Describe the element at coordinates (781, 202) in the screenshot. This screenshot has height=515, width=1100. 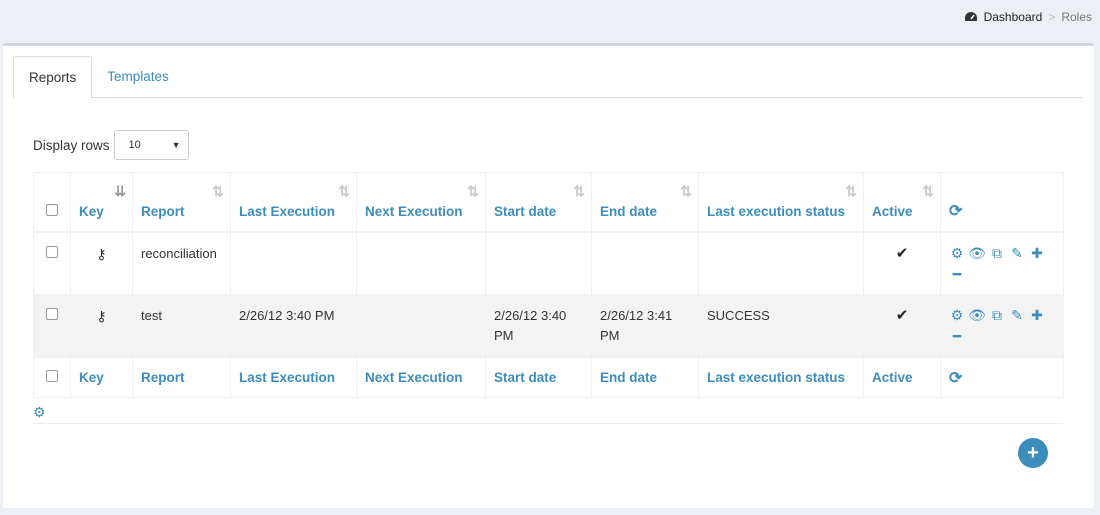
I see `column-header-status: ⇅ Last execution status` at that location.